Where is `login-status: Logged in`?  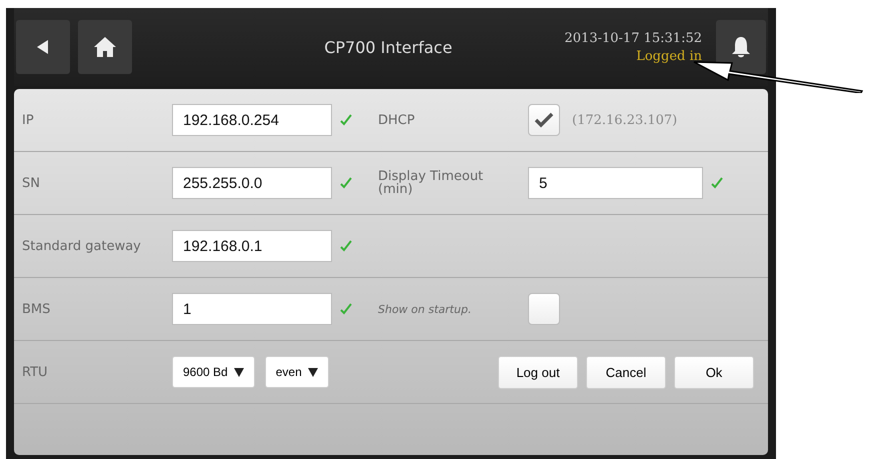 login-status: Logged in is located at coordinates (669, 56).